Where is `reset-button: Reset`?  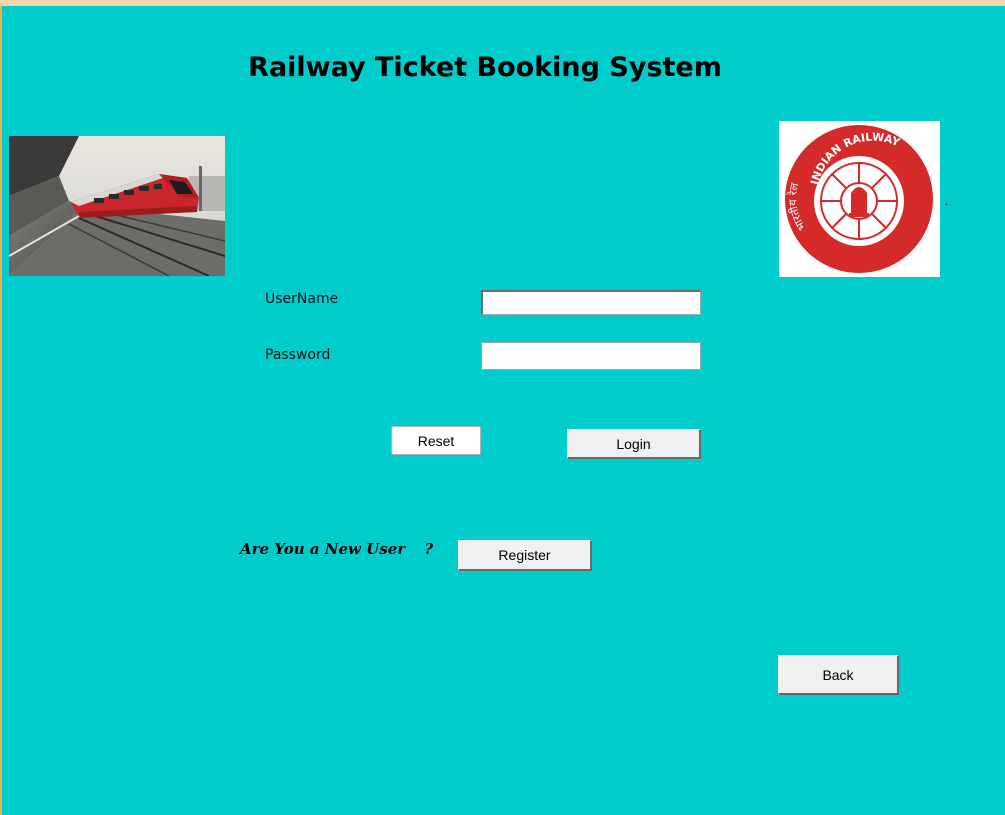
reset-button: Reset is located at coordinates (436, 440).